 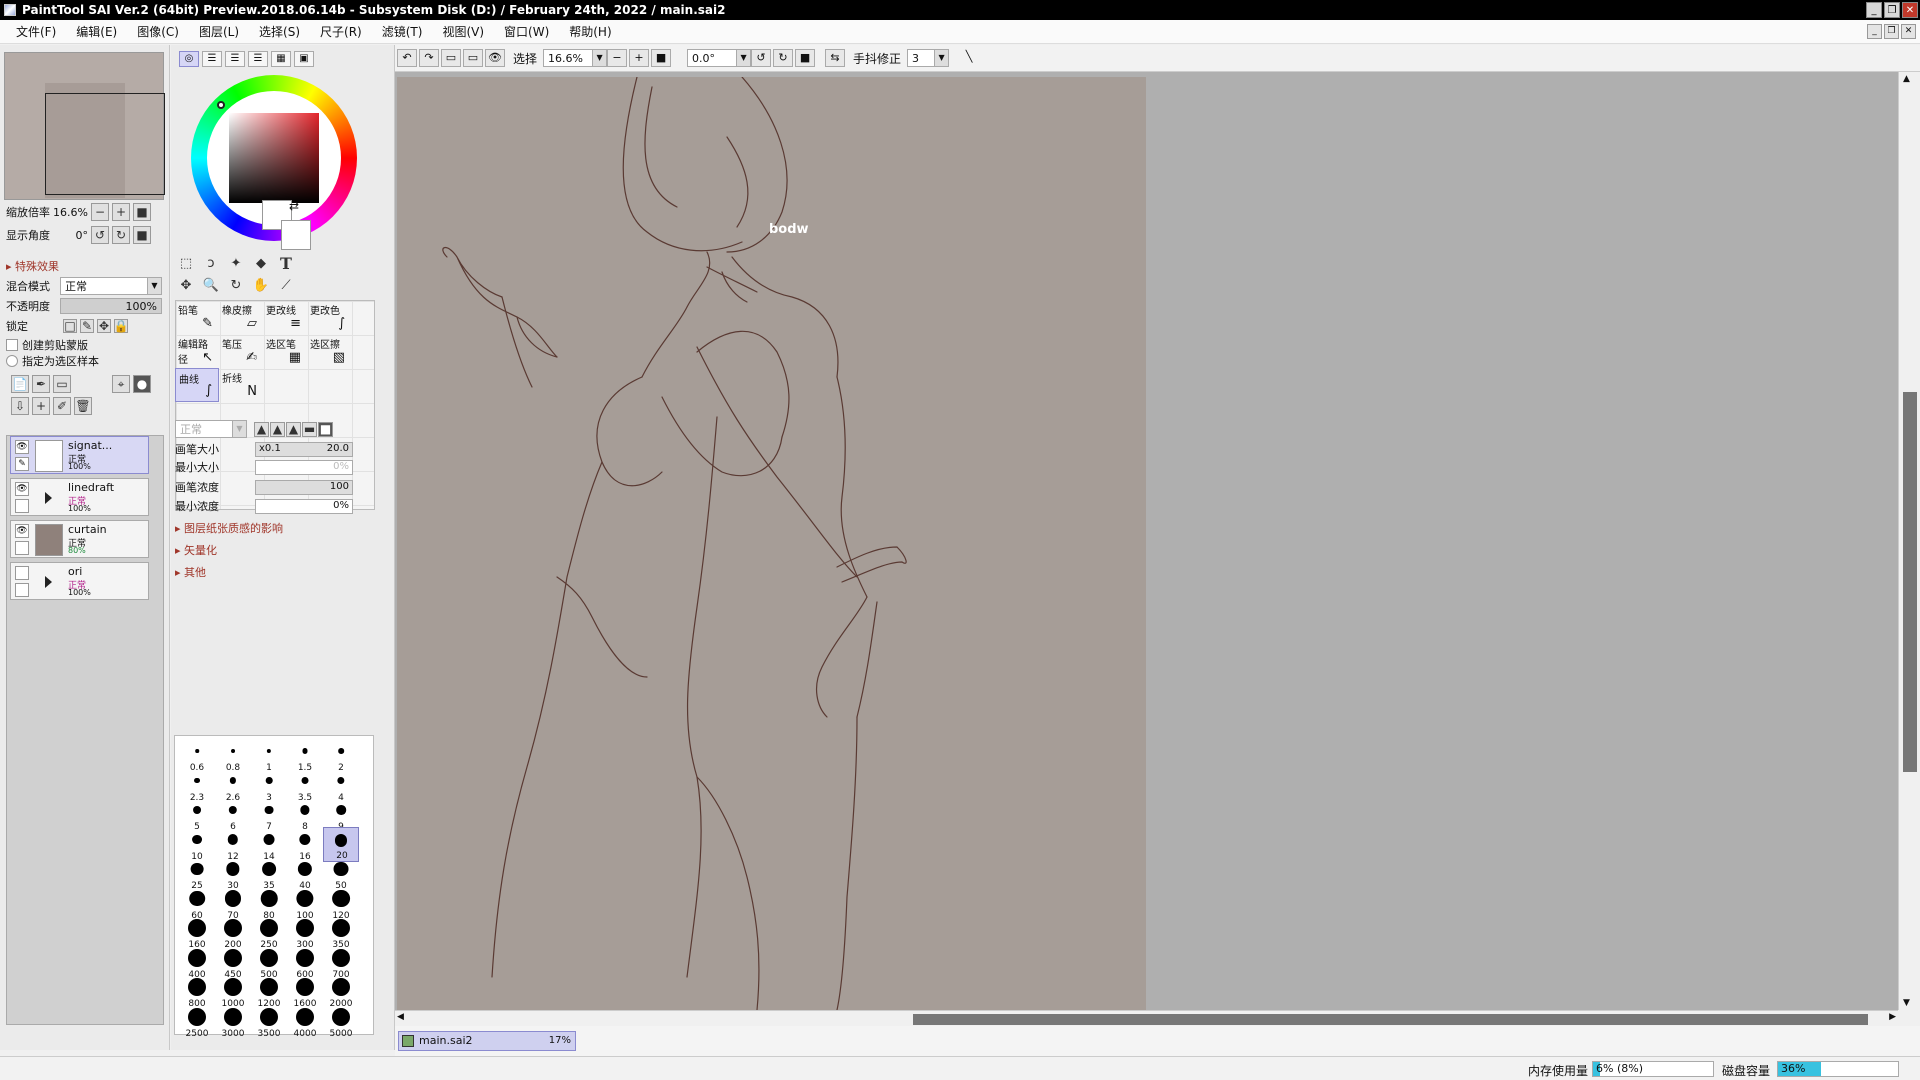 I want to click on rotate-icon: ↻, so click(x=236, y=286).